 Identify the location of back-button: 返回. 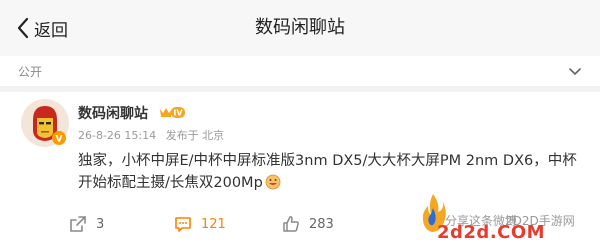
(42, 28).